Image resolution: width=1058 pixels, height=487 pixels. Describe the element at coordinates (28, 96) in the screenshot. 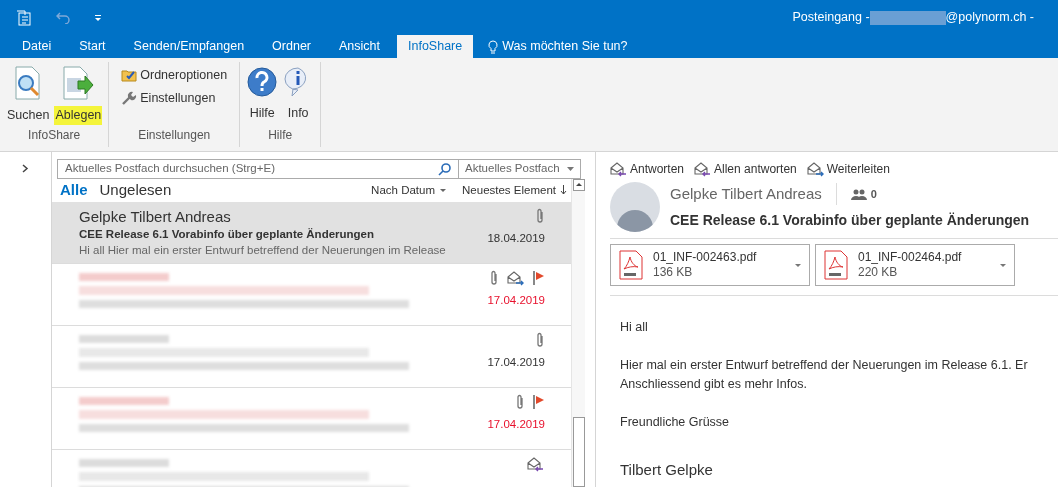

I see `ribbon-button: Suchen` at that location.